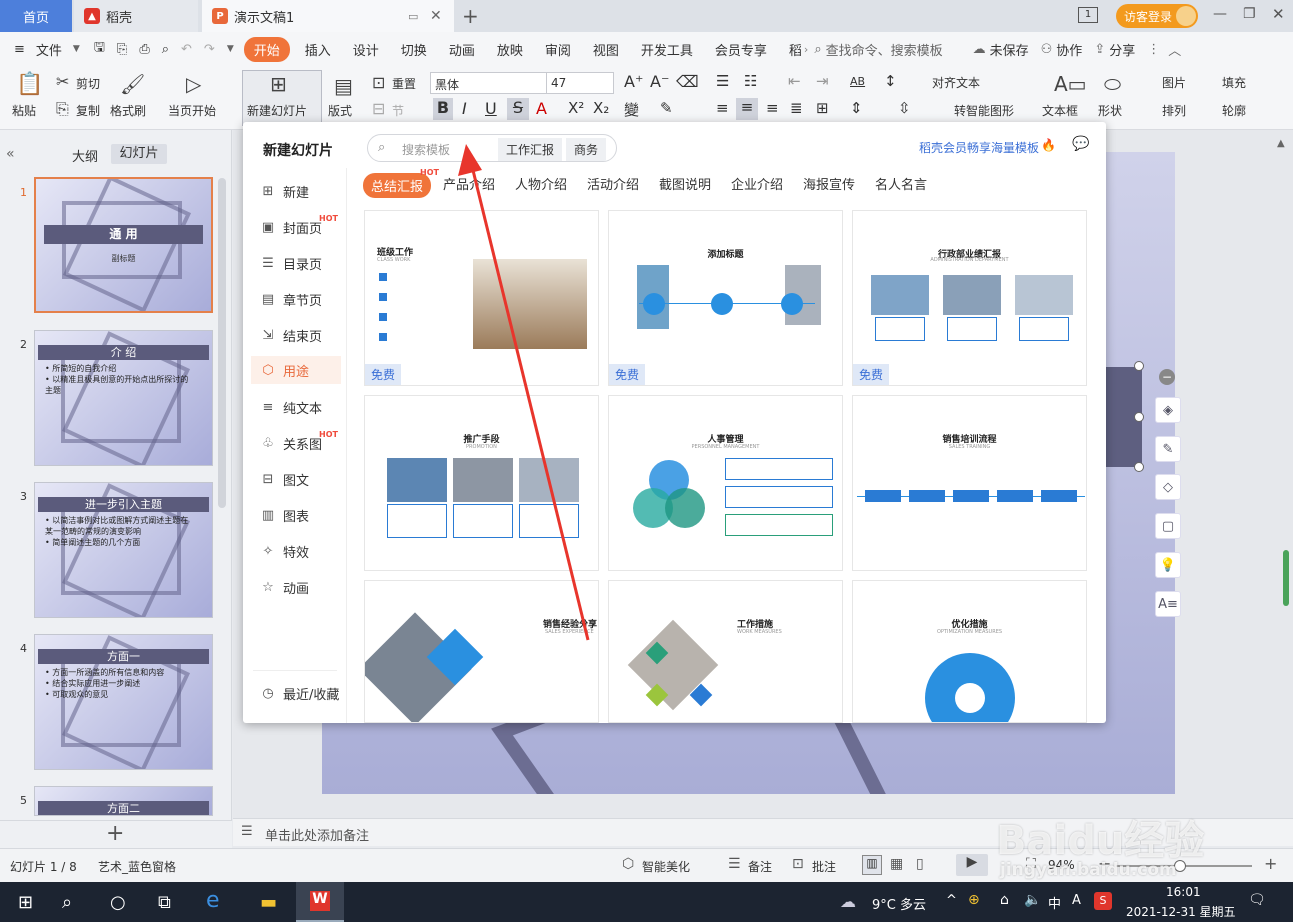  Describe the element at coordinates (1054, 902) in the screenshot. I see `ime-icon: 中` at that location.